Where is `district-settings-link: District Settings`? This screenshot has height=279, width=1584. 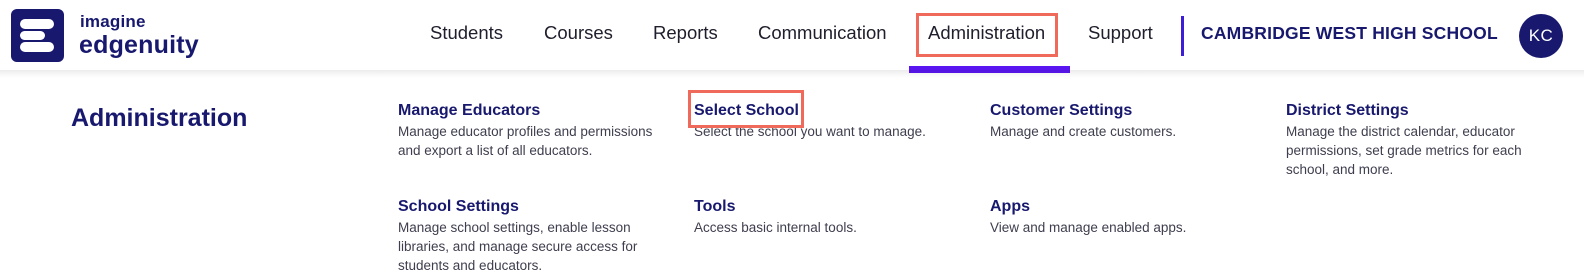 district-settings-link: District Settings is located at coordinates (1347, 111).